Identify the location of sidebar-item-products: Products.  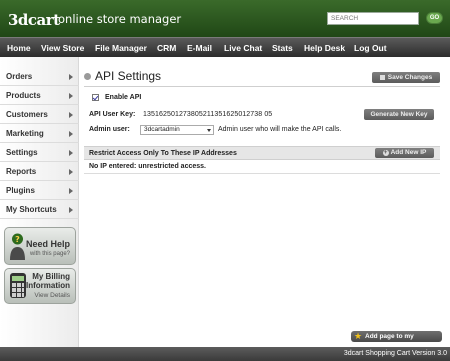
(39, 95).